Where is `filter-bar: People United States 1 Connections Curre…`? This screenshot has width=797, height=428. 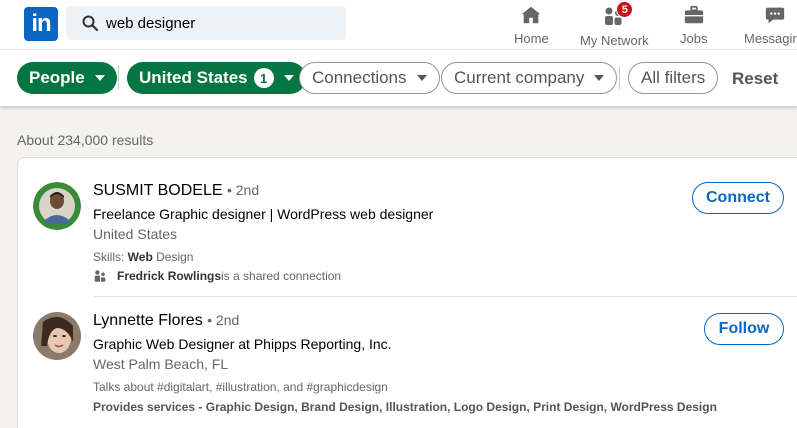 filter-bar: People United States 1 Connections Curre… is located at coordinates (398, 78).